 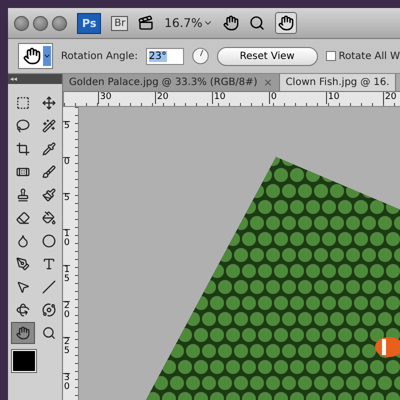 What do you see at coordinates (285, 23) in the screenshot?
I see `rotate-view-button` at bounding box center [285, 23].